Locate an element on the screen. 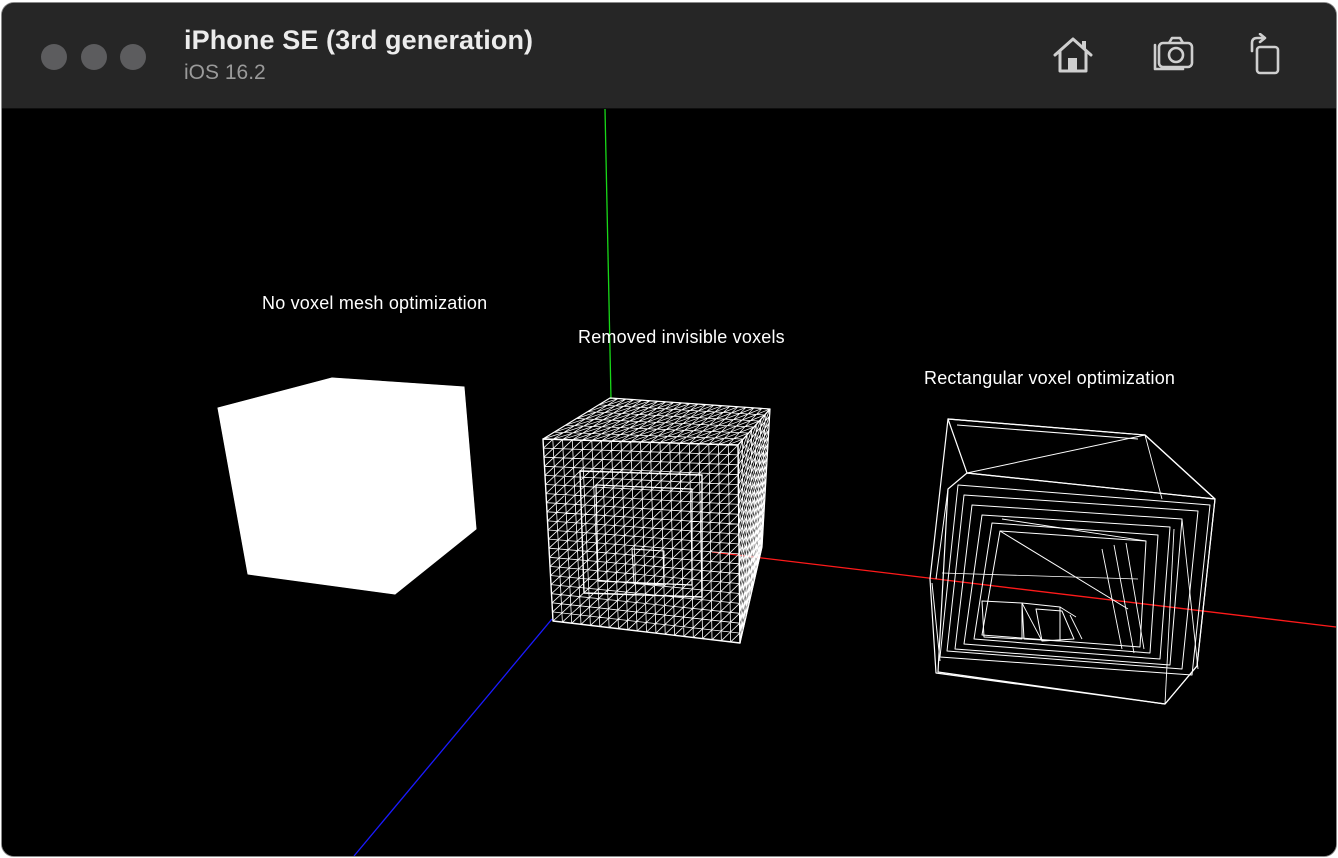  camera-icon is located at coordinates (1173, 53).